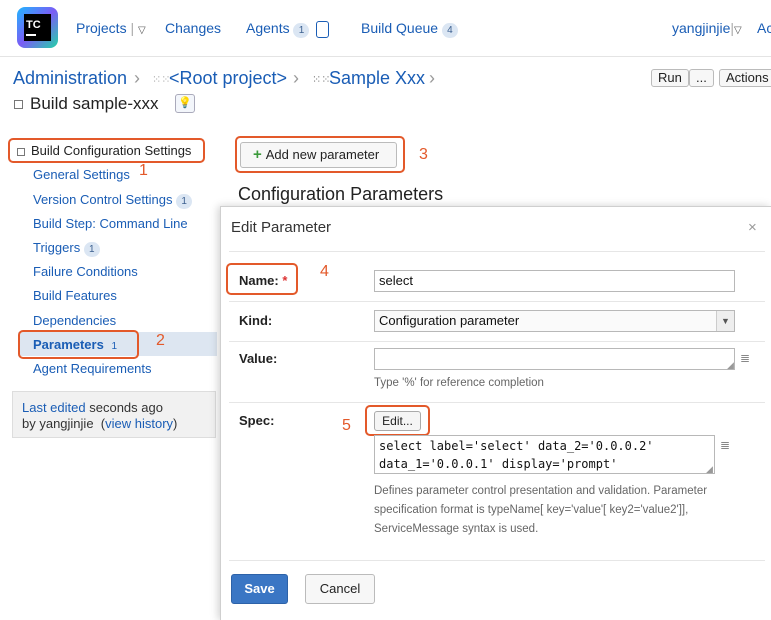 The width and height of the screenshot is (771, 620). Describe the element at coordinates (74, 320) in the screenshot. I see `sidebar-item-dependencies: Dependencies` at that location.